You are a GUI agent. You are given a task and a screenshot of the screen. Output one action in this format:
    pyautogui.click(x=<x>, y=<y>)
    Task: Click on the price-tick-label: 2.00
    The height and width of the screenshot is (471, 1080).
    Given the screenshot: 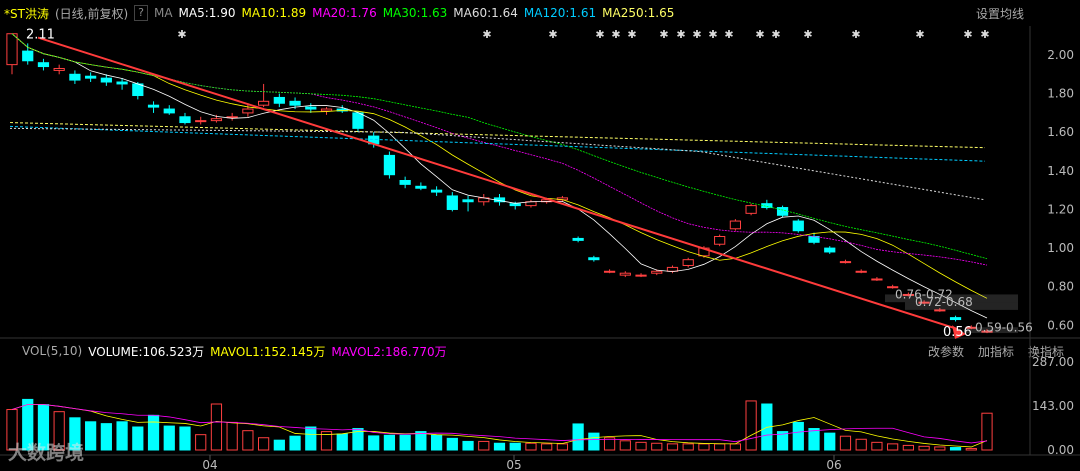 What is the action you would take?
    pyautogui.click(x=1060, y=55)
    